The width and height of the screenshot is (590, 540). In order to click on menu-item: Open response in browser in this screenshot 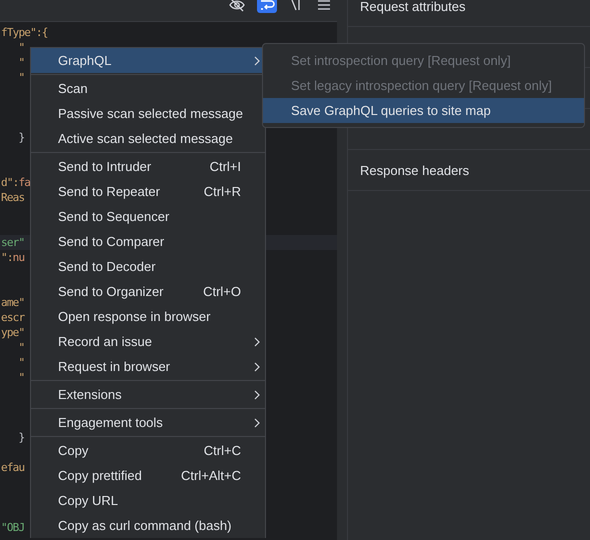, I will do `click(148, 316)`.